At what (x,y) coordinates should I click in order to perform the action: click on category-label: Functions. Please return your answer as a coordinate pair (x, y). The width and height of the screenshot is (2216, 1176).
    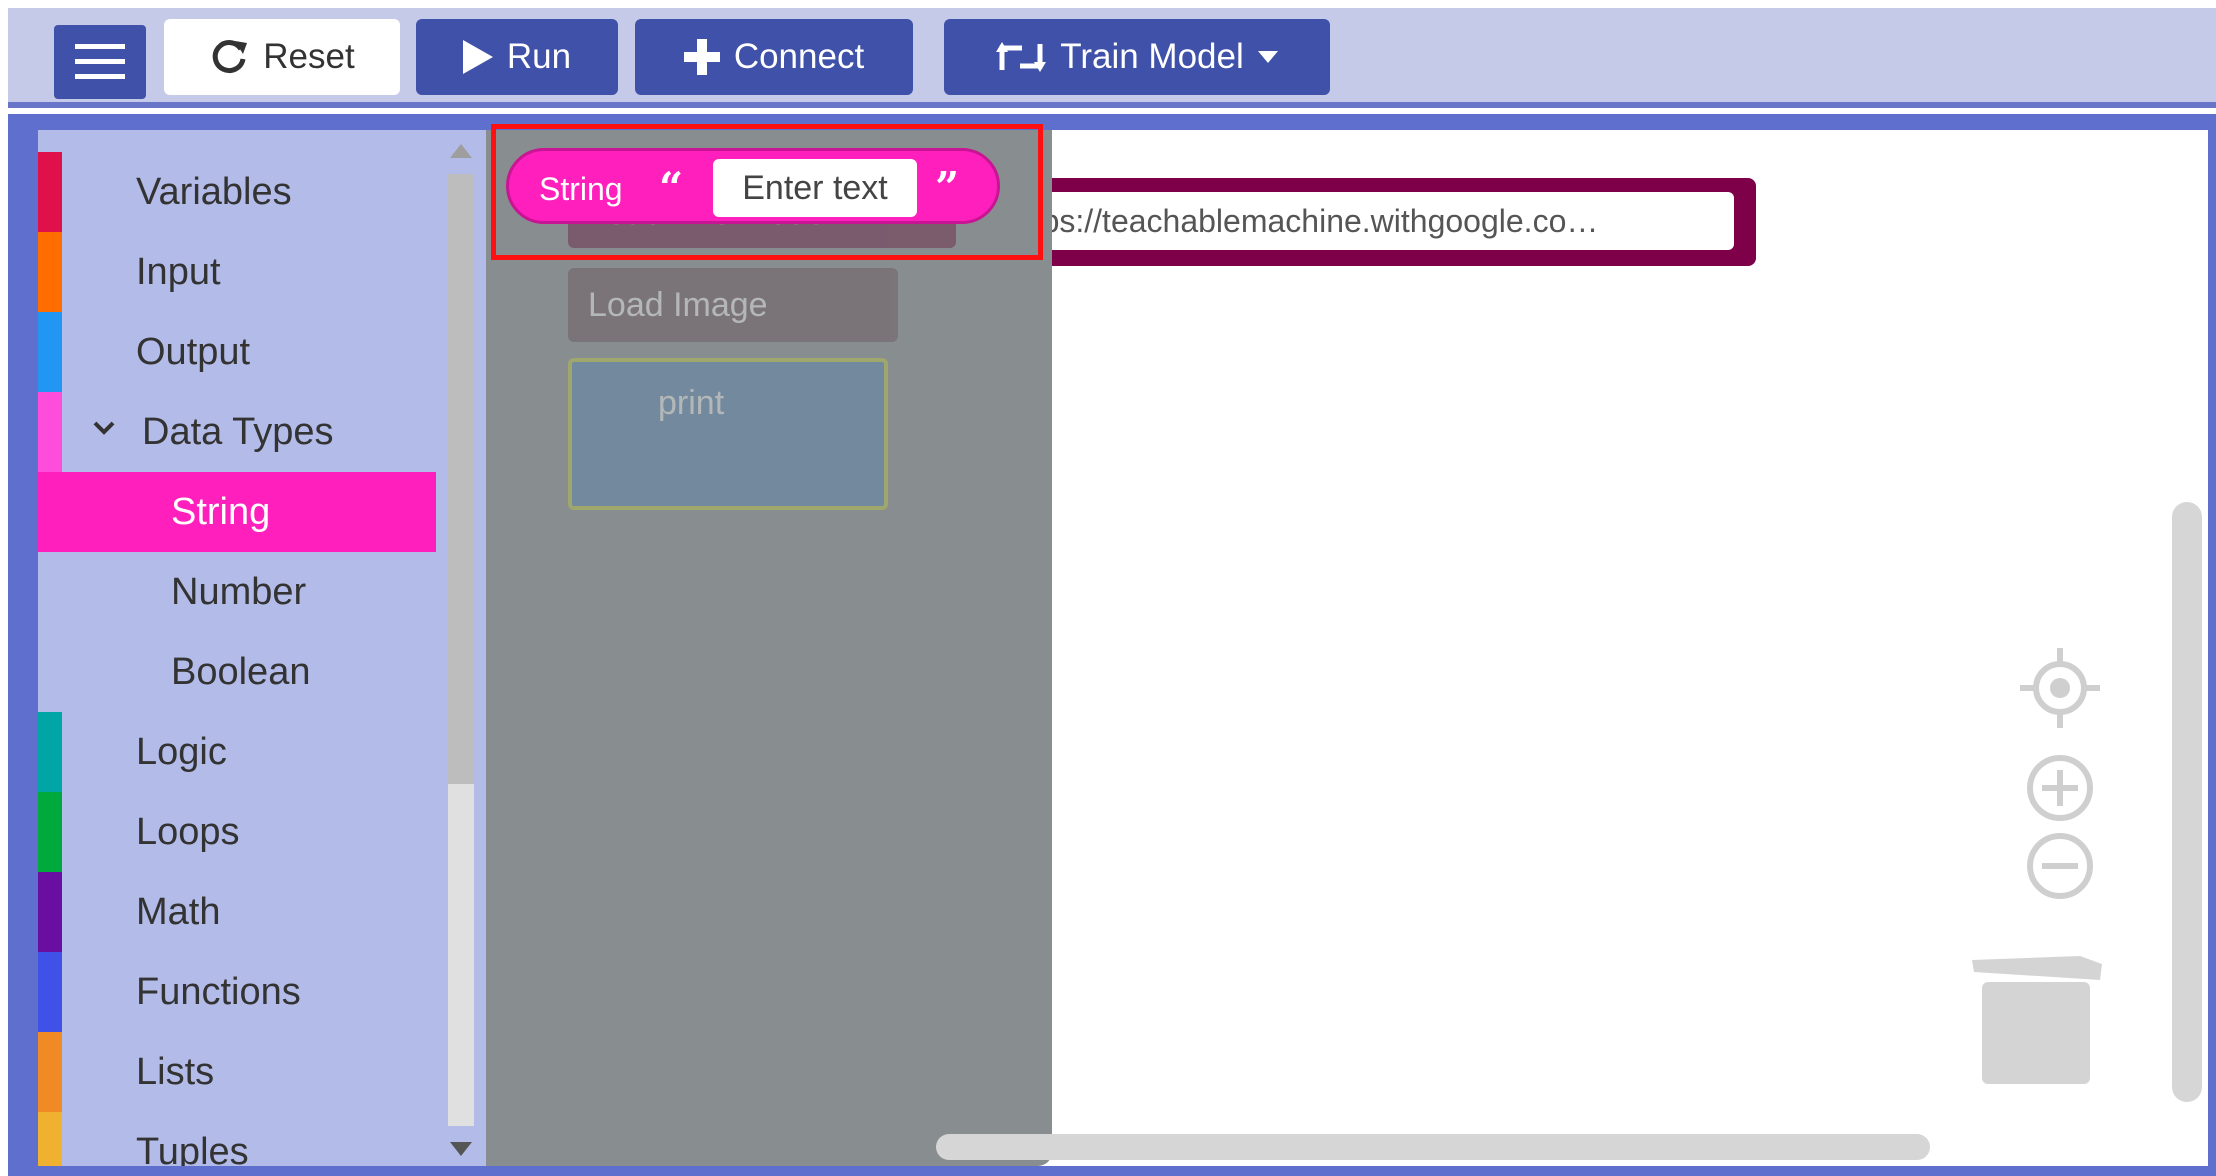
    Looking at the image, I should click on (218, 991).